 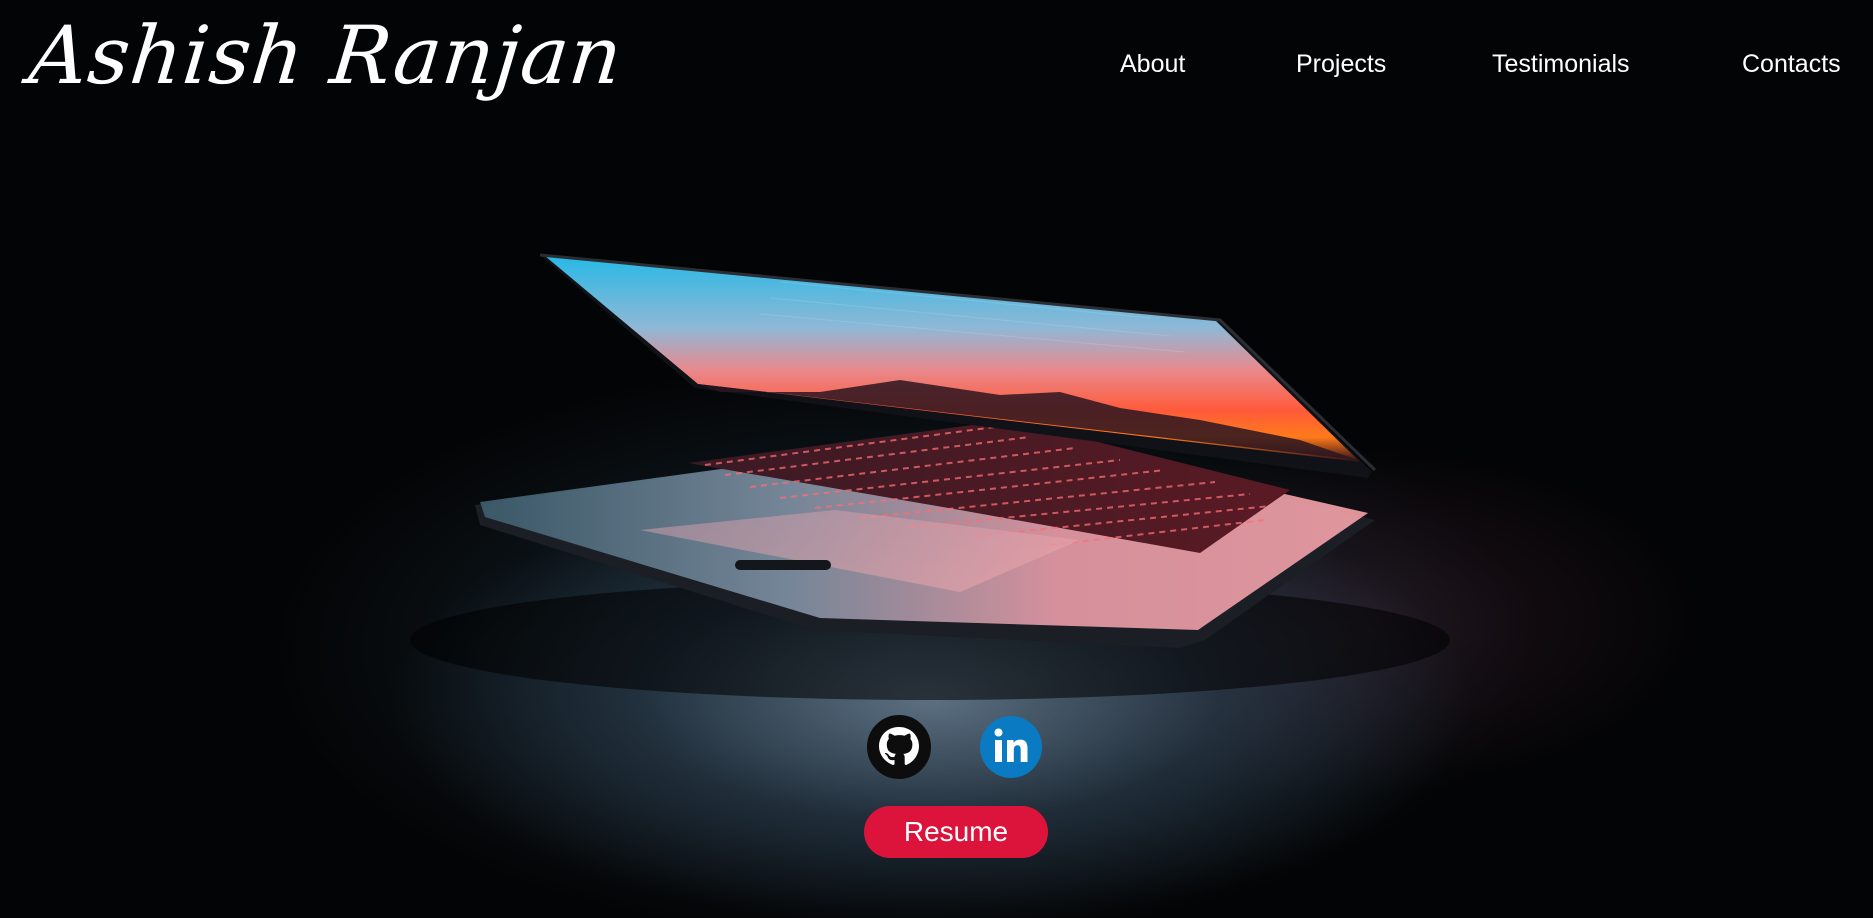 I want to click on linkedin-icon, so click(x=1011, y=747).